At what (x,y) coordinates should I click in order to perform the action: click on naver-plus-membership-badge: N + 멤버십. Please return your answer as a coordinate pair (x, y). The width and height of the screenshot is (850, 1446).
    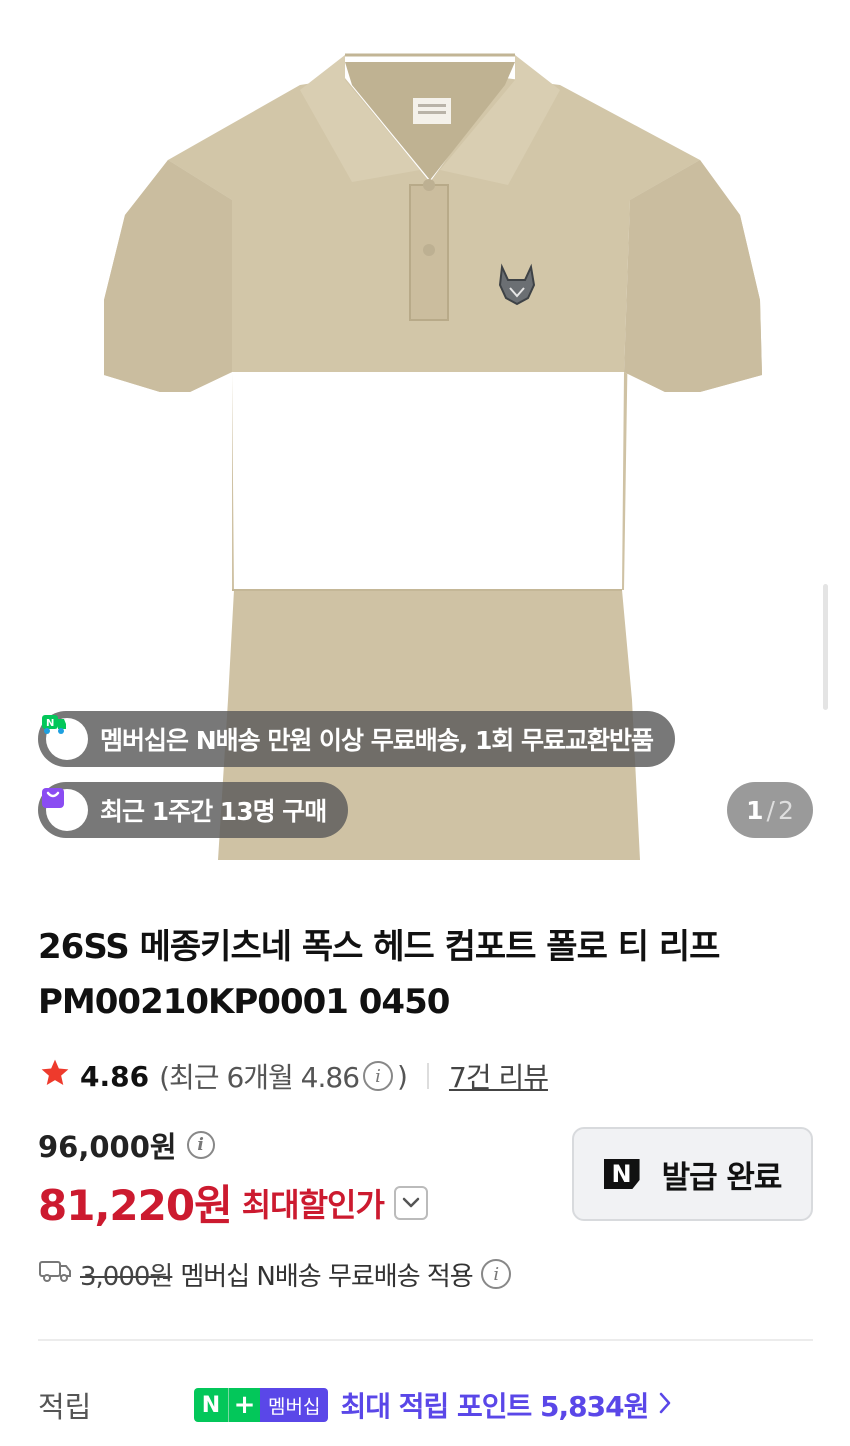
    Looking at the image, I should click on (261, 1405).